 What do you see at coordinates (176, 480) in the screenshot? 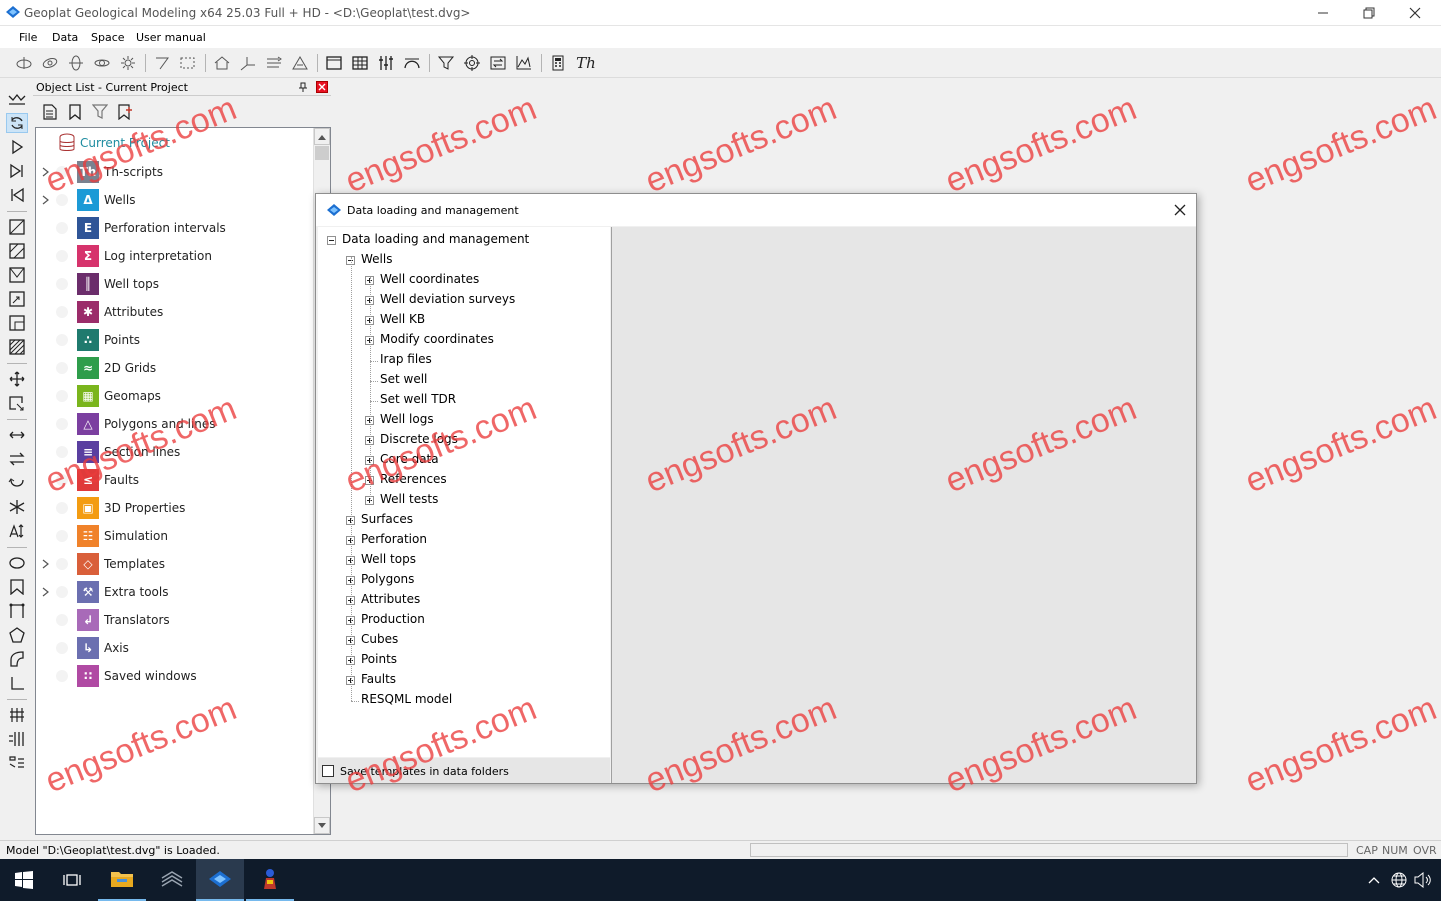
I see `tree-item: ≤ Faults` at bounding box center [176, 480].